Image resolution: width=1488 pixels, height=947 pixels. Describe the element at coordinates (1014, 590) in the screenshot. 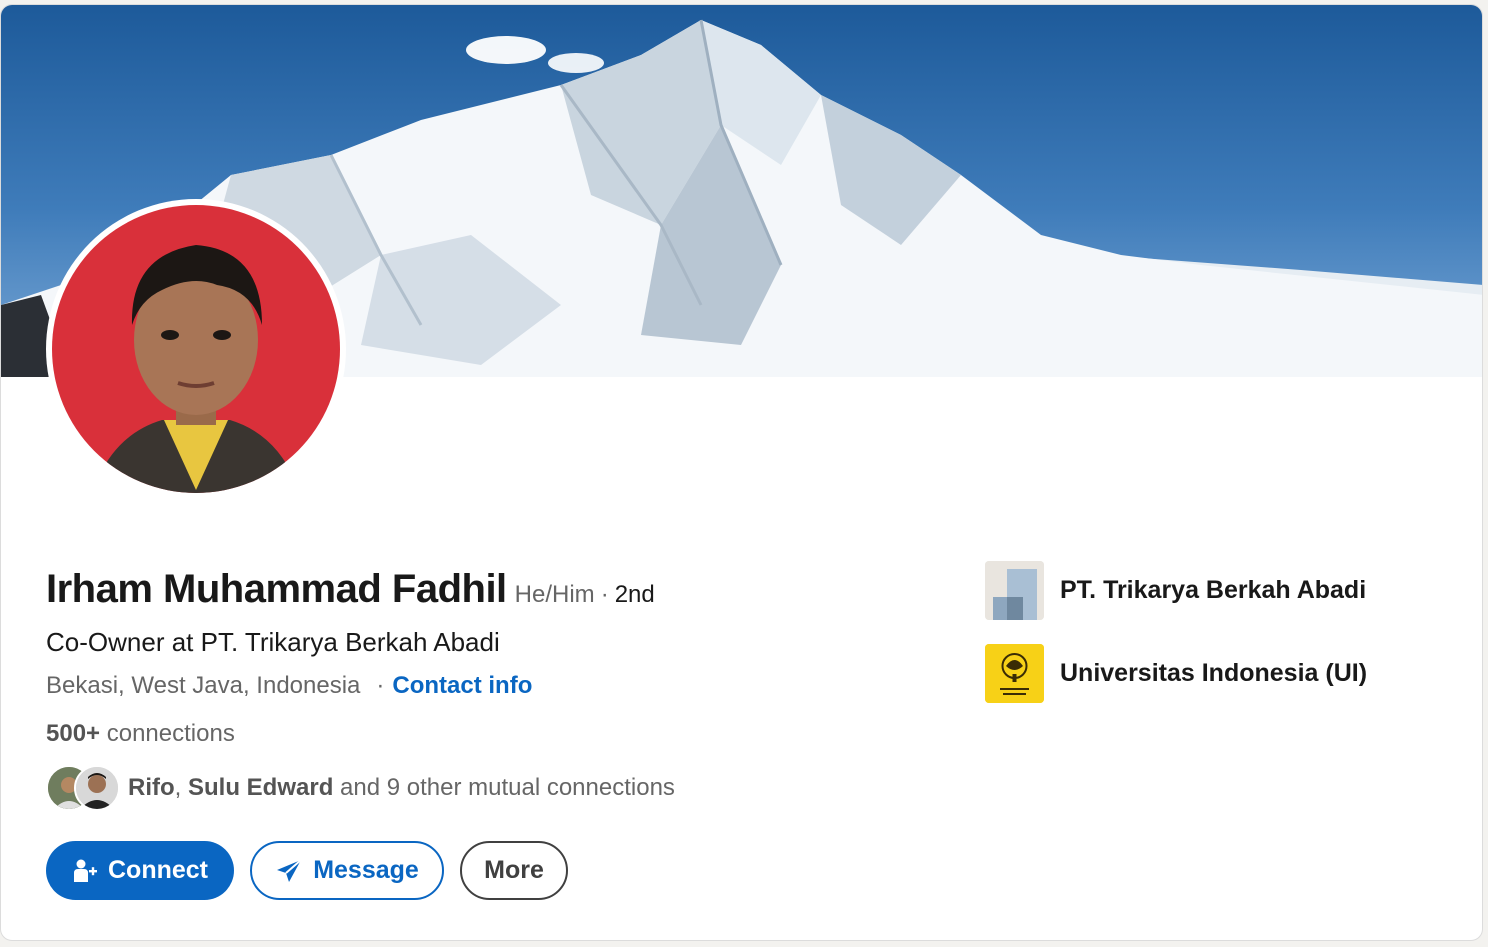

I see `company-logo-icon` at that location.